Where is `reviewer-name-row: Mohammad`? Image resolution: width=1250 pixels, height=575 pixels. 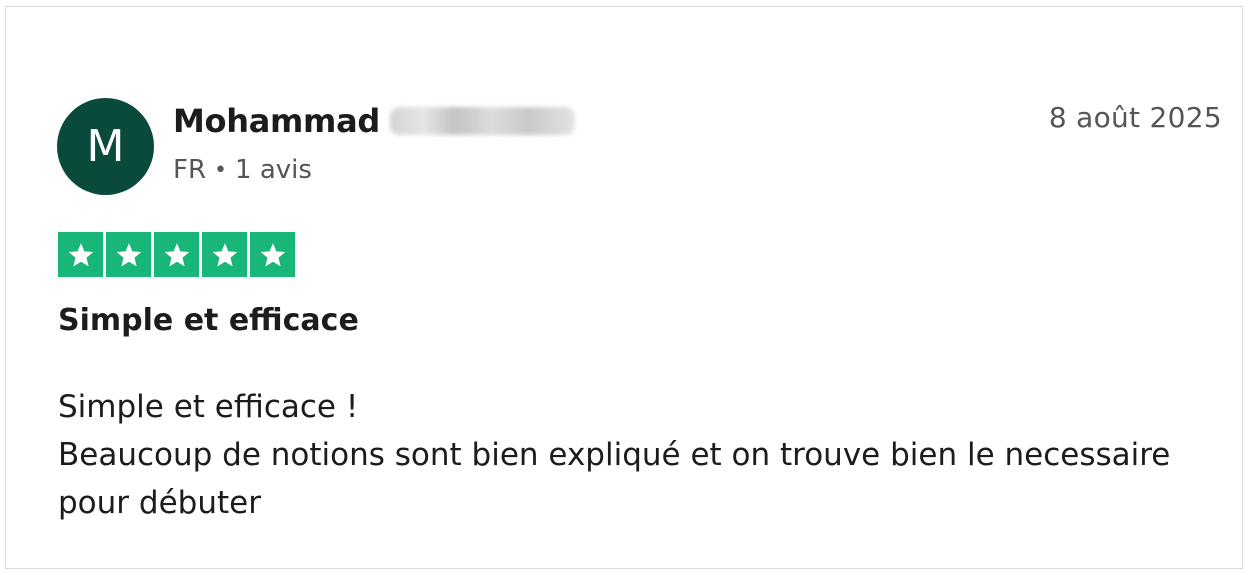
reviewer-name-row: Mohammad is located at coordinates (374, 121).